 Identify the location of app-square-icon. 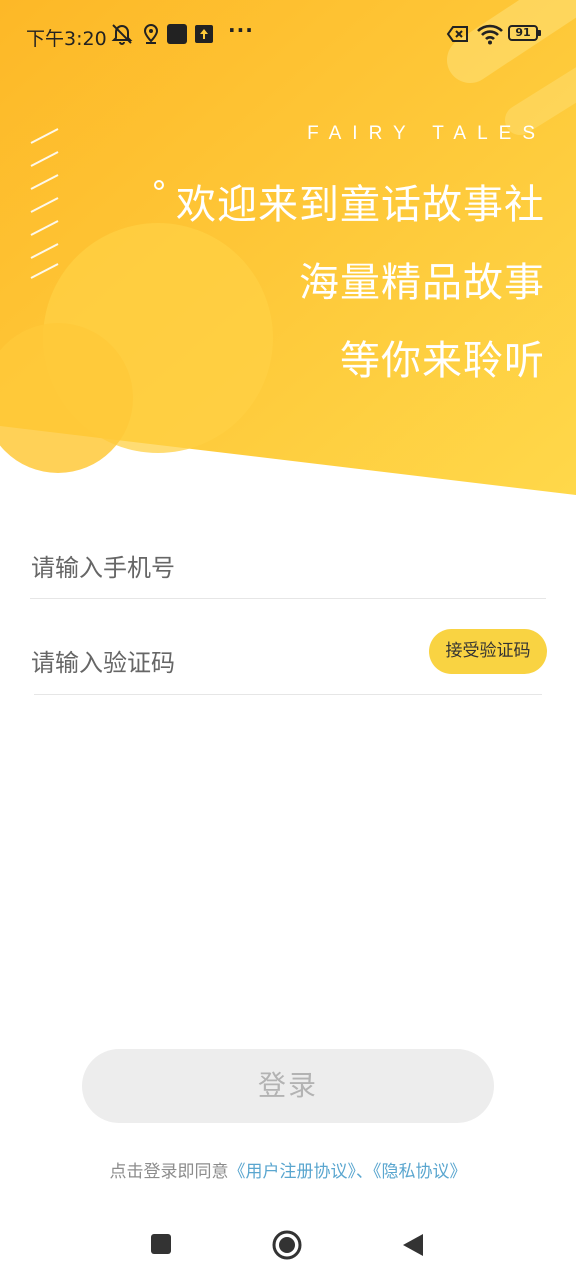
(177, 34).